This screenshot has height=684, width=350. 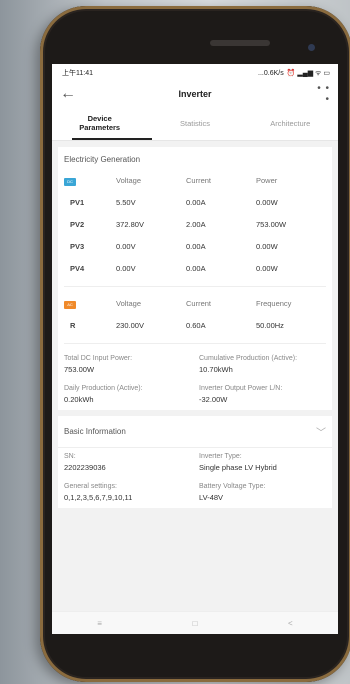 What do you see at coordinates (102, 159) in the screenshot?
I see `section-title: Electricity Generation` at bounding box center [102, 159].